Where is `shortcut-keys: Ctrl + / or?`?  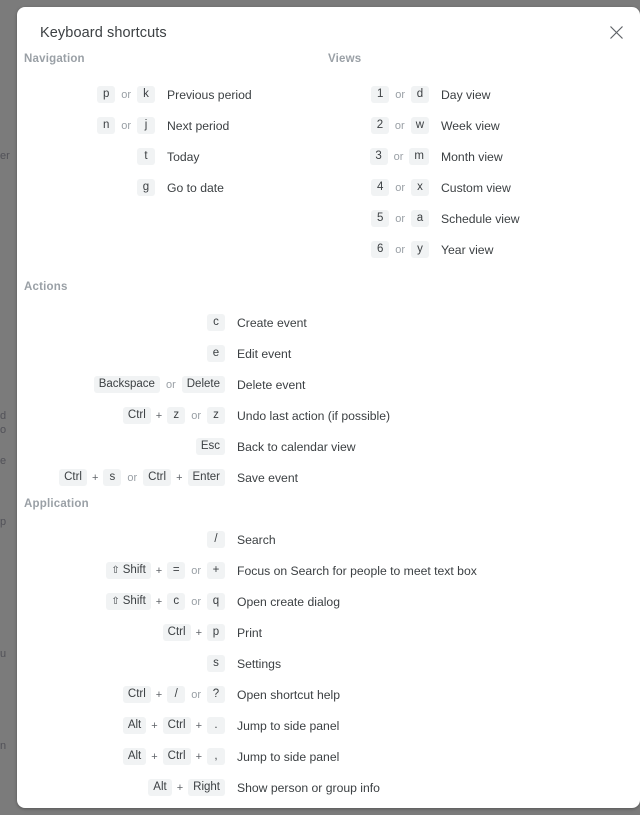 shortcut-keys: Ctrl + / or? is located at coordinates (124, 694).